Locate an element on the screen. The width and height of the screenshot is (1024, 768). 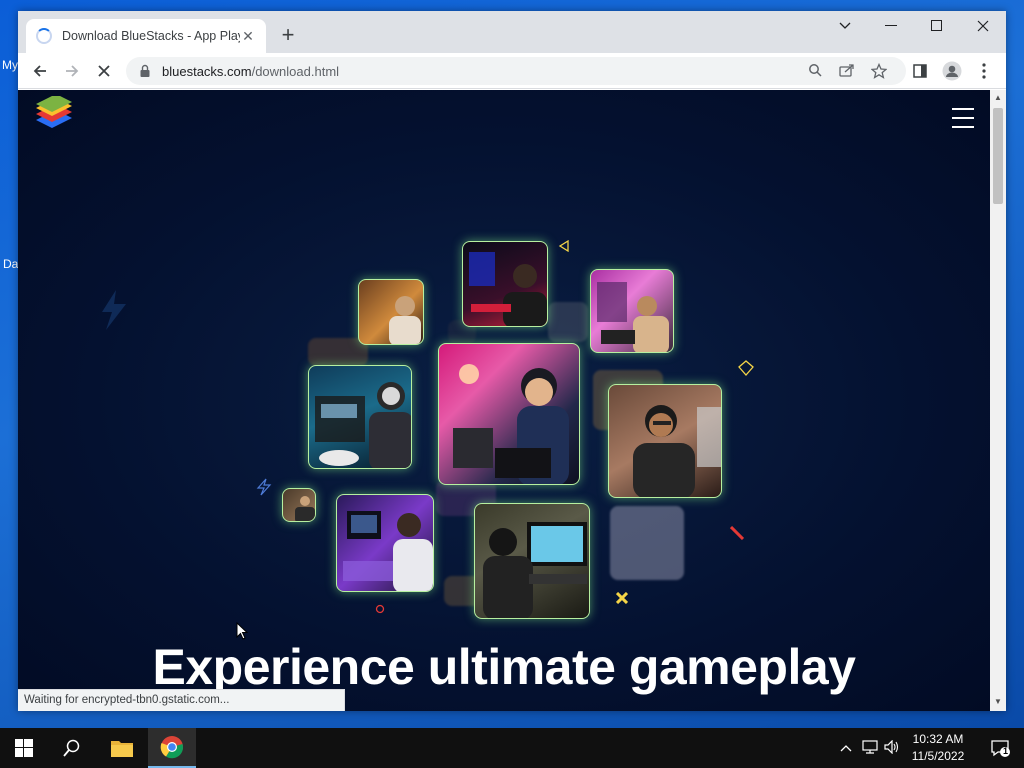
hamburger-menu-icon is located at coordinates (963, 118).